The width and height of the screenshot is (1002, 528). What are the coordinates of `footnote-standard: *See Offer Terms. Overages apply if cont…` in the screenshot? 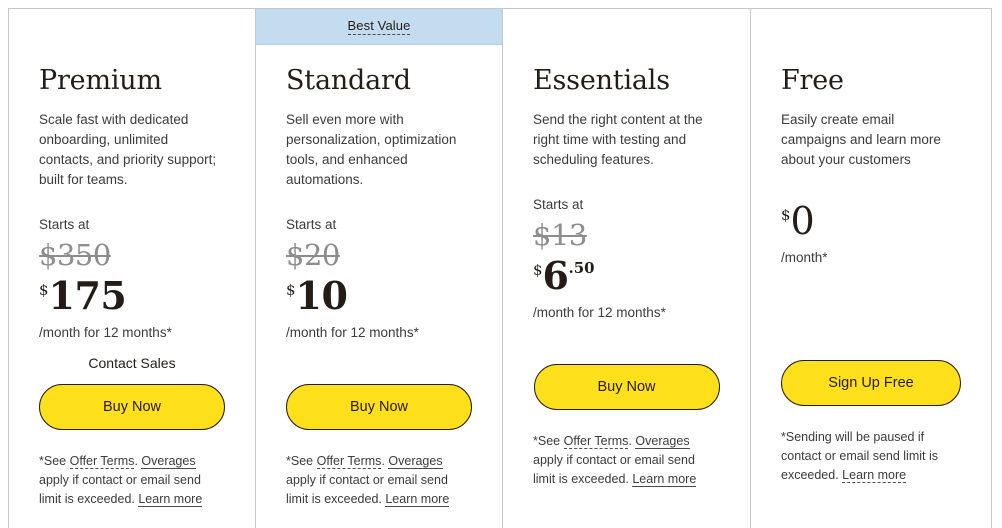 It's located at (379, 480).